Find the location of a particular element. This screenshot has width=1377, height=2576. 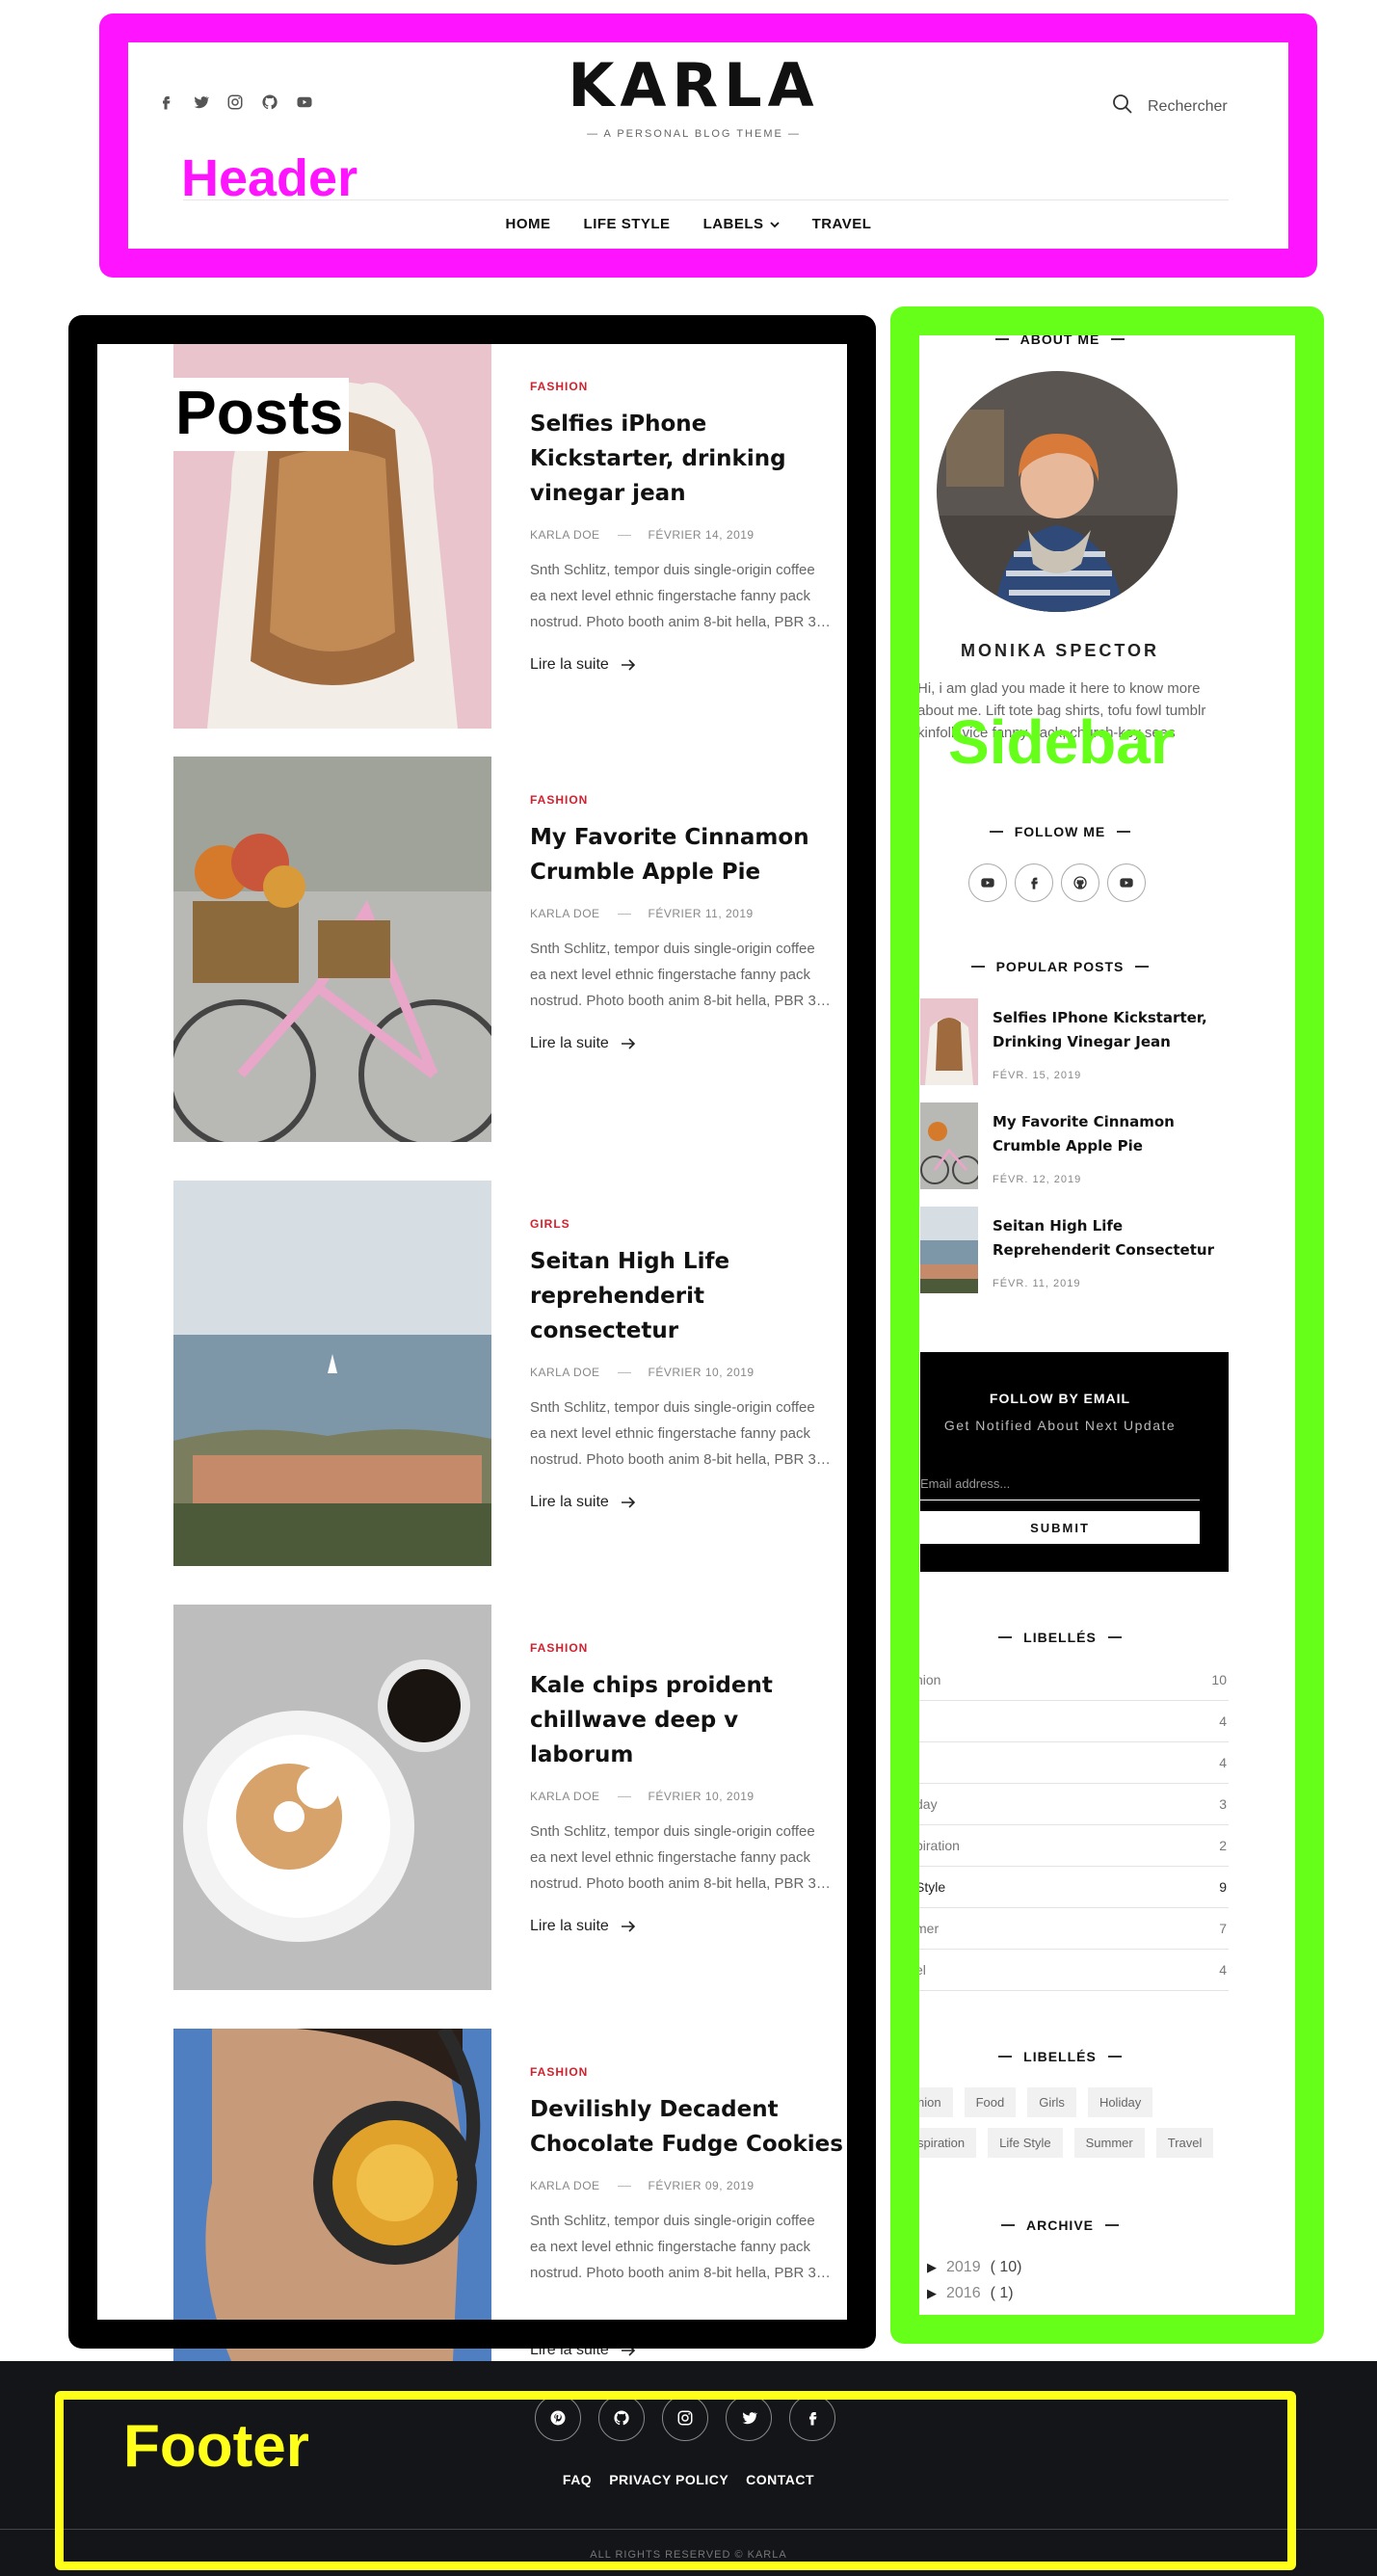

header-annotation-box is located at coordinates (708, 145).